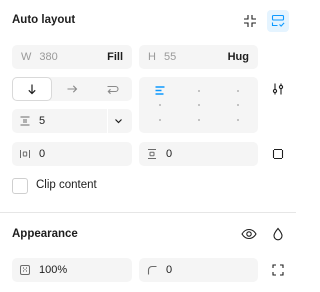  What do you see at coordinates (278, 89) in the screenshot?
I see `advanced-layout-settings-icon` at bounding box center [278, 89].